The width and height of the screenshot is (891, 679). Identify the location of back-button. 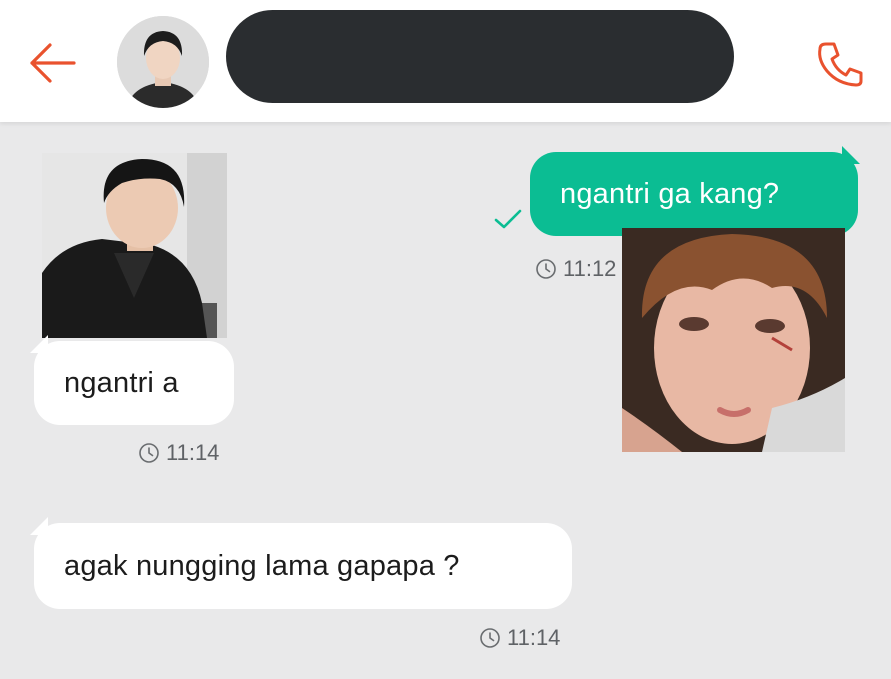
(52, 63).